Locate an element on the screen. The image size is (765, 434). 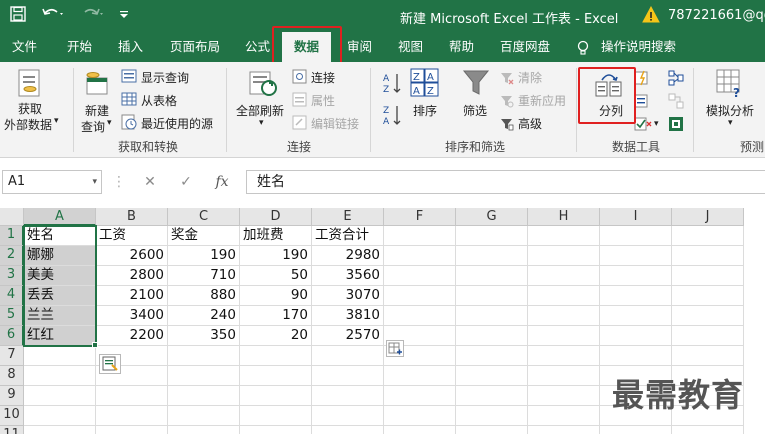
edit-links: 编辑链接 is located at coordinates (335, 123).